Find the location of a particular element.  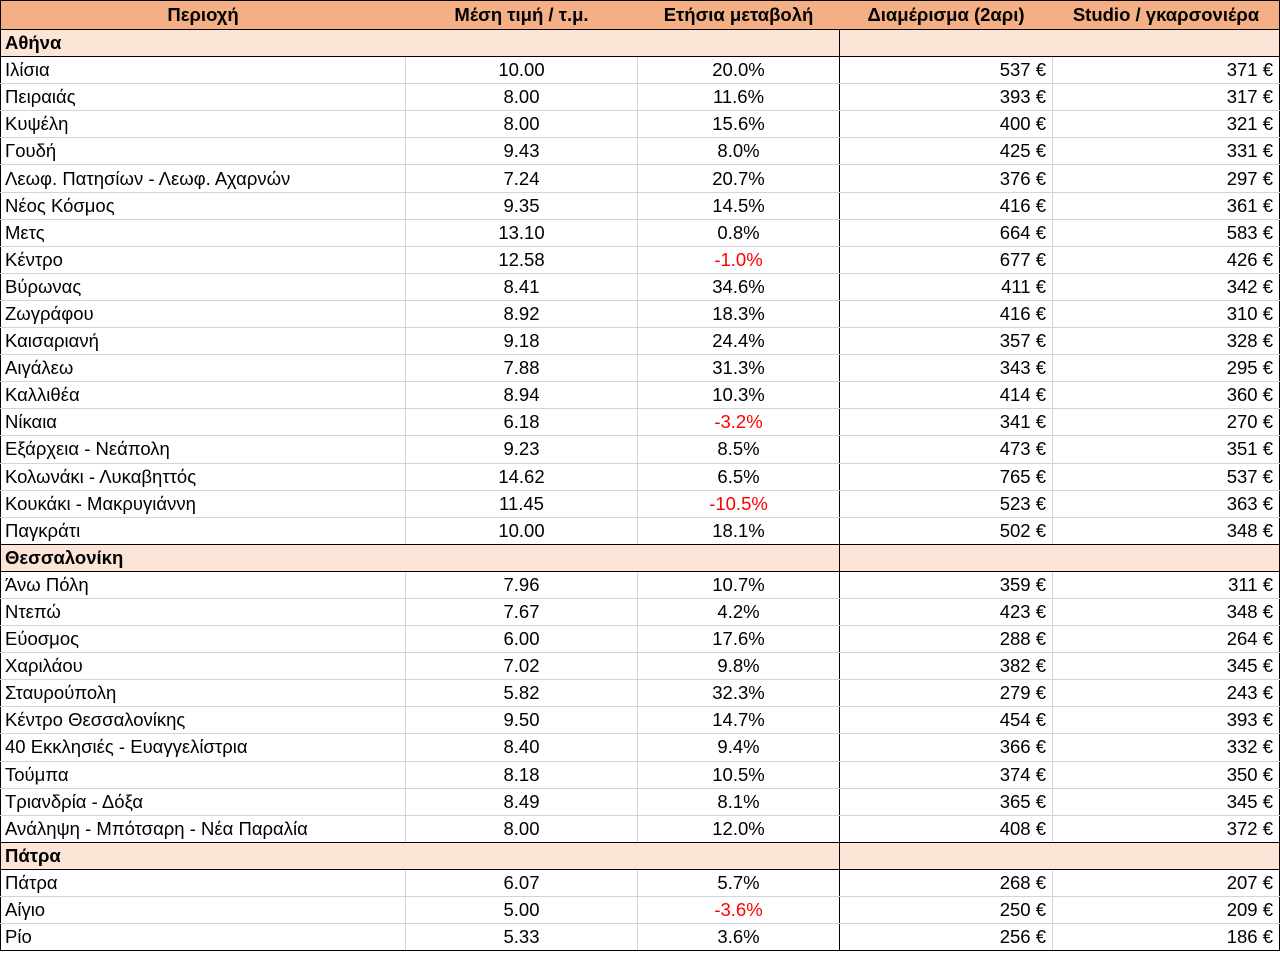

annual-change-cell: 10.5% is located at coordinates (739, 774).